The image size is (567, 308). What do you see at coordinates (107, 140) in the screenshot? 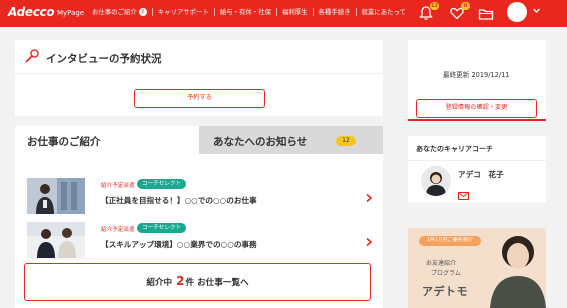
I see `tab-job-introduction: お仕事のご紹介` at bounding box center [107, 140].